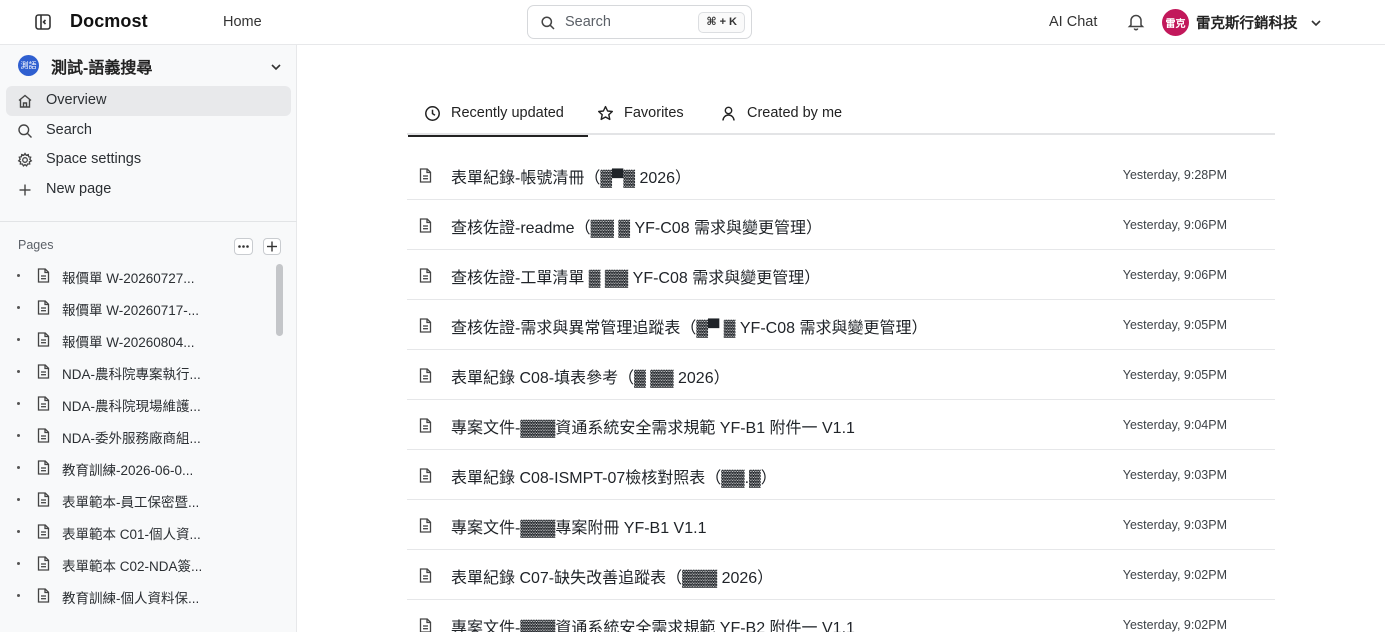  I want to click on user-menu: 雷克 雷克斯行銷科技, so click(1242, 22).